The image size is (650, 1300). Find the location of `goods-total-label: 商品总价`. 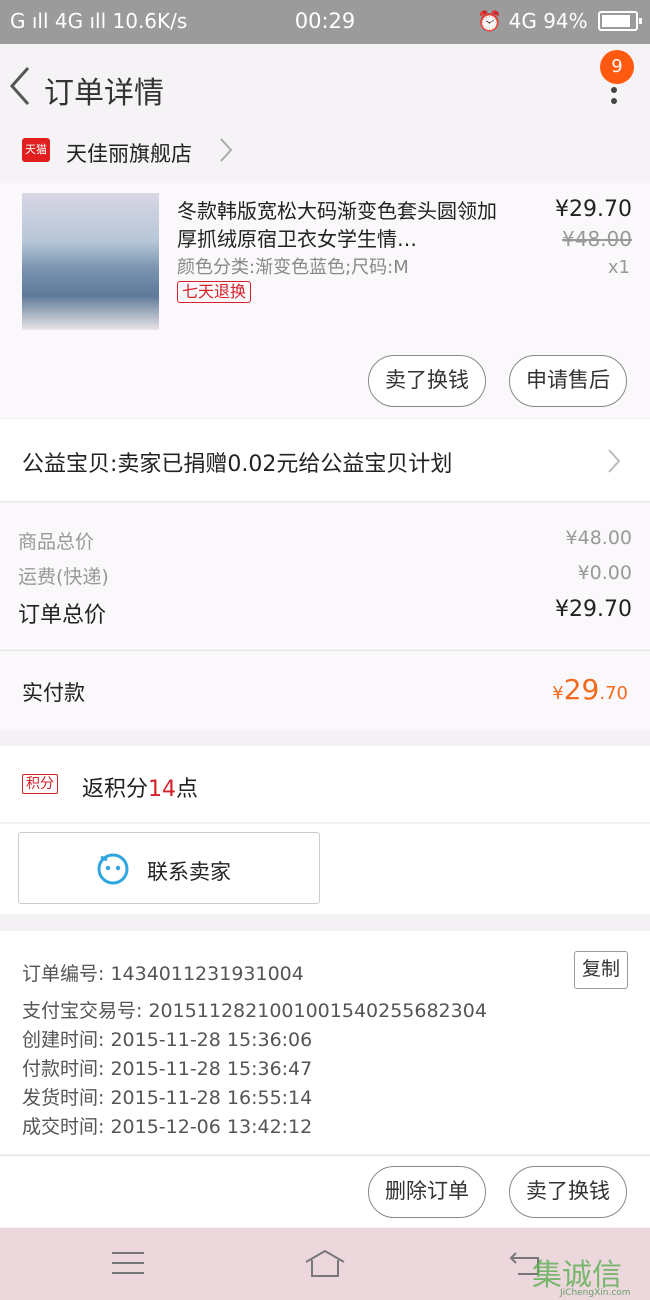

goods-total-label: 商品总价 is located at coordinates (56, 542).